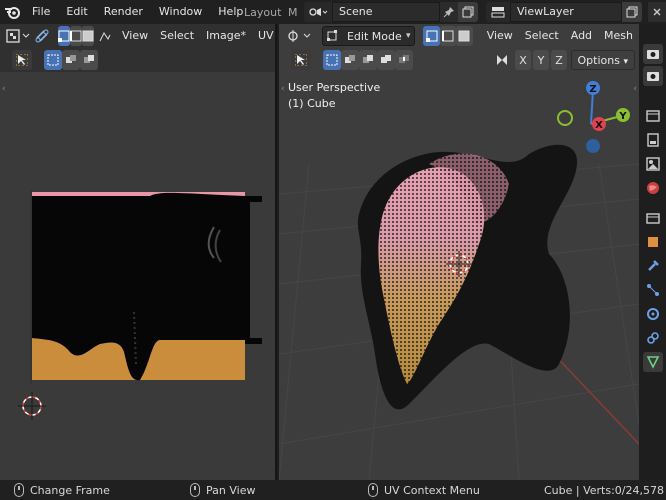  I want to click on vp-vertex-select-icon, so click(431, 36).